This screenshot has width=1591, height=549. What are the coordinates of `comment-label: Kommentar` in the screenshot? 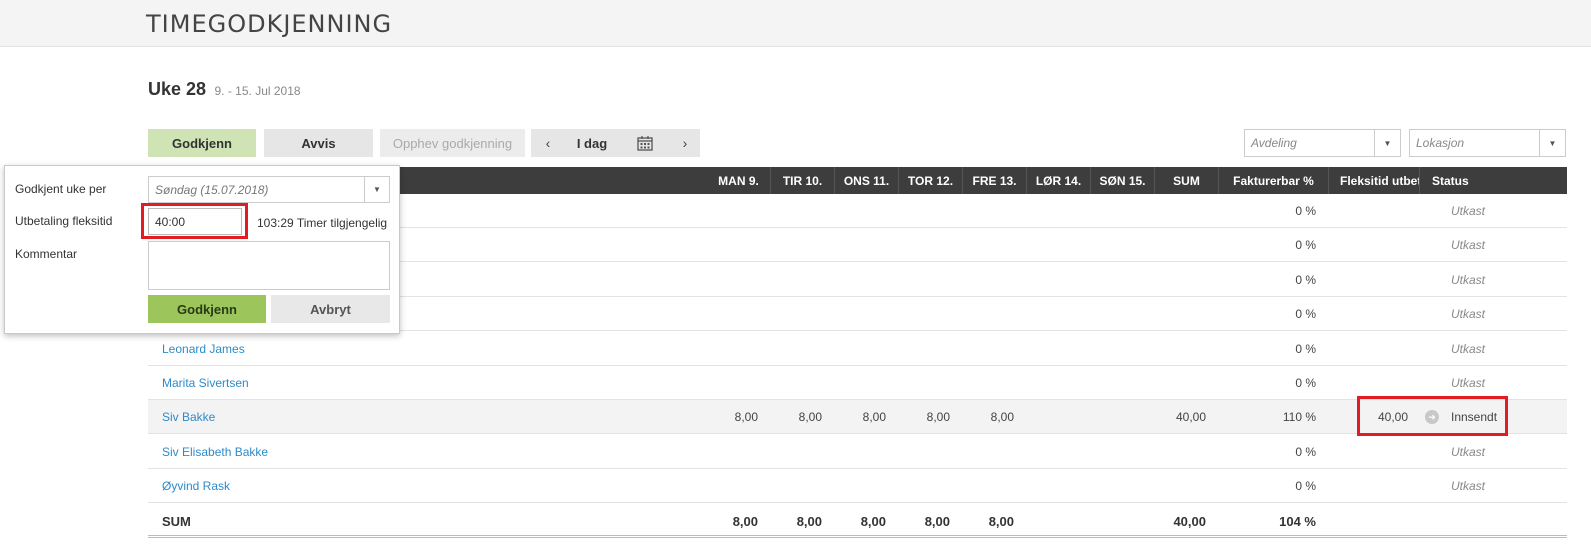 It's located at (46, 254).